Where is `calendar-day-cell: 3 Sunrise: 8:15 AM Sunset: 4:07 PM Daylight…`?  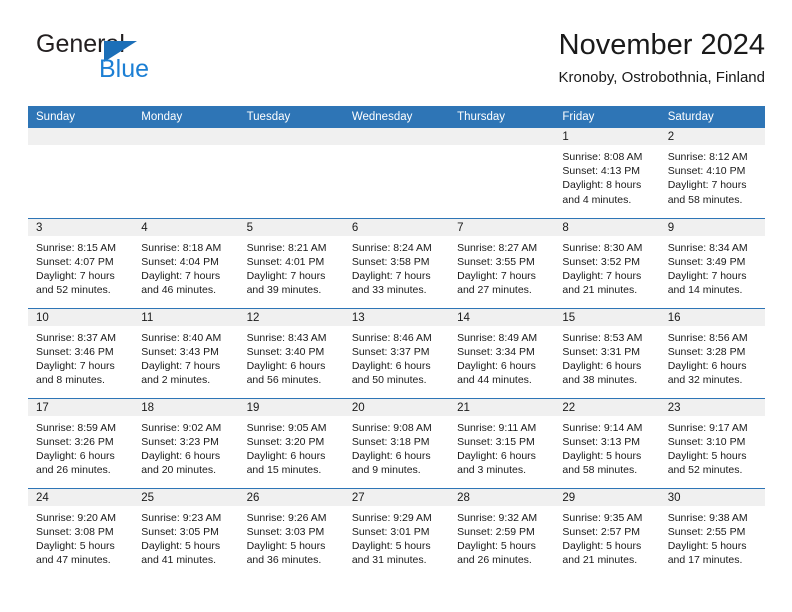
calendar-day-cell: 3 Sunrise: 8:15 AM Sunset: 4:07 PM Daylight… is located at coordinates (81, 262).